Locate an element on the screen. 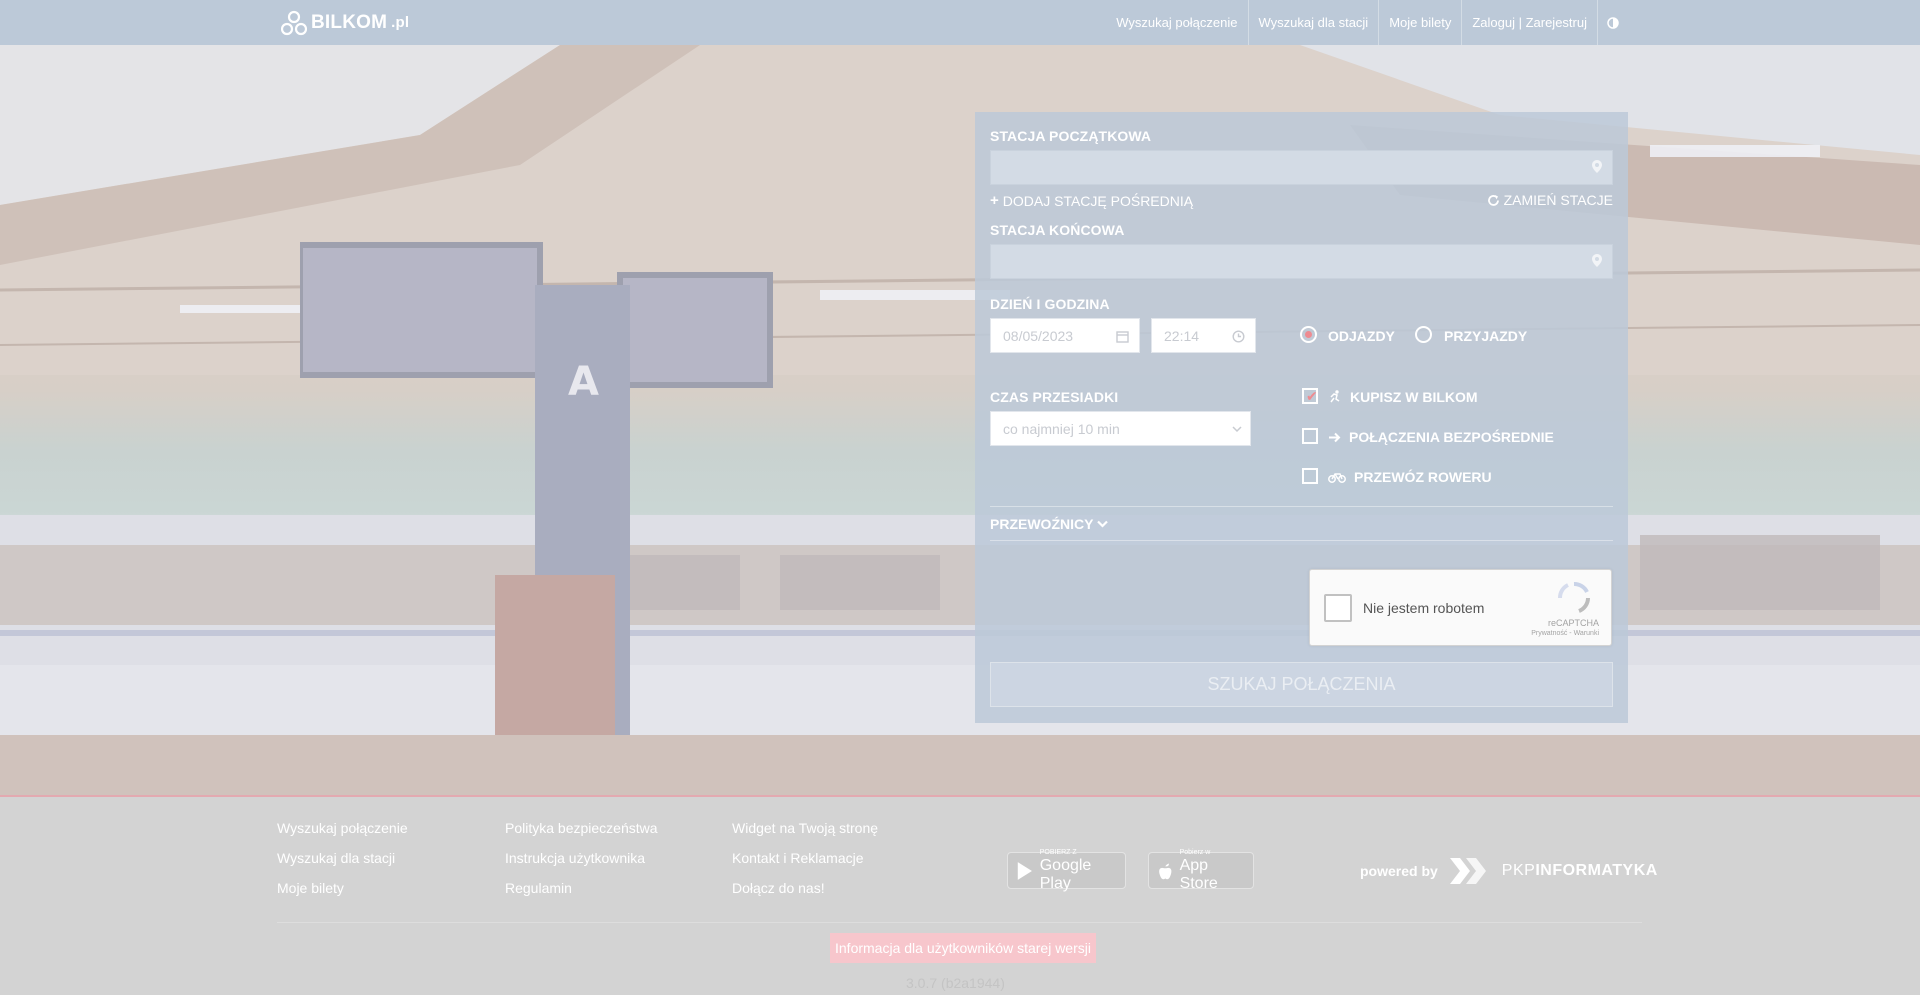  app-store-big: App Store is located at coordinates (1198, 874).